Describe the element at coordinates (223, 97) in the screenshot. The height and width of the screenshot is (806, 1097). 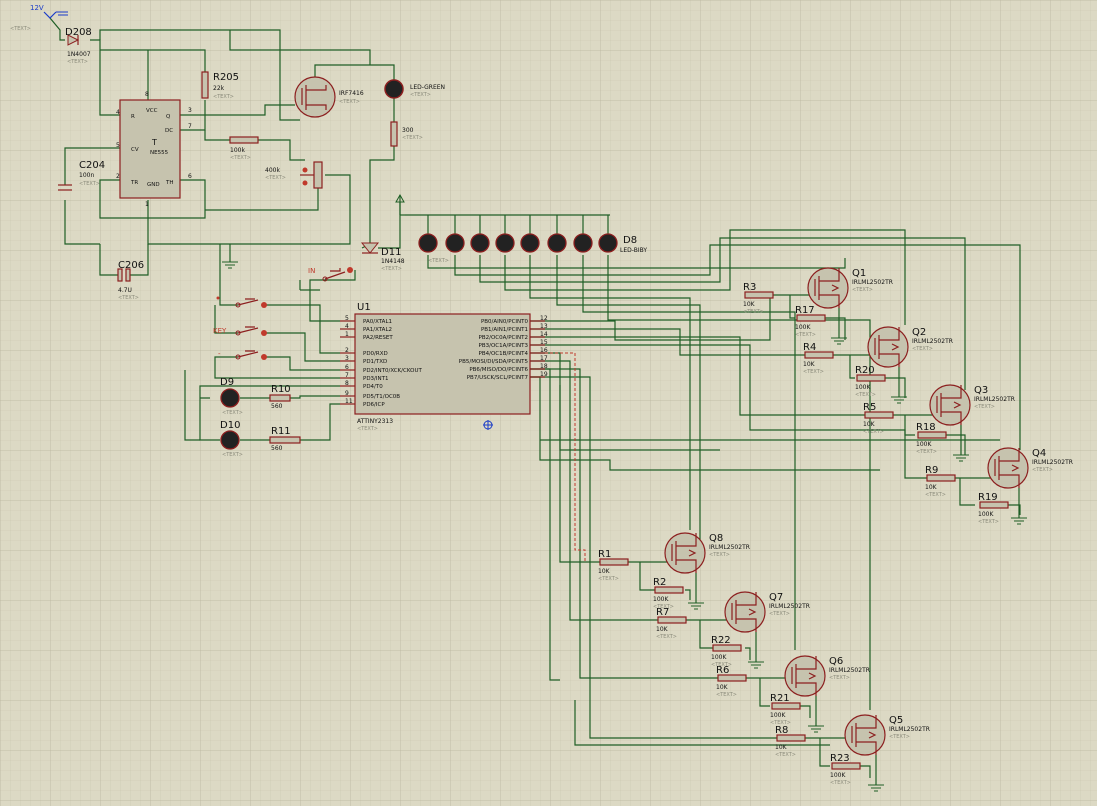
I see `r205-text: <TEXT>` at that location.